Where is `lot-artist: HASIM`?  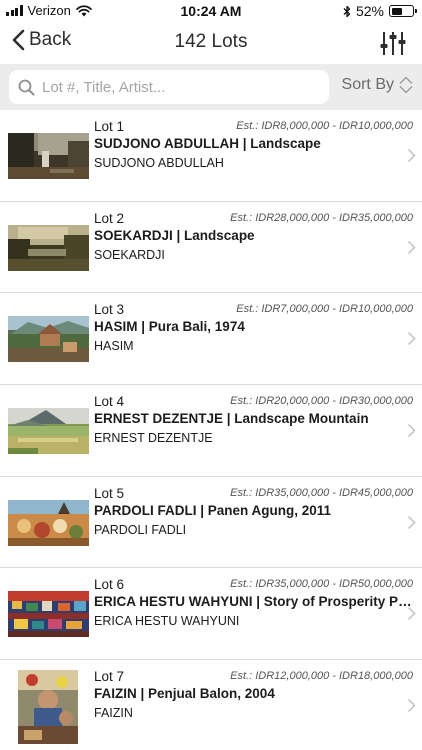 lot-artist: HASIM is located at coordinates (114, 346).